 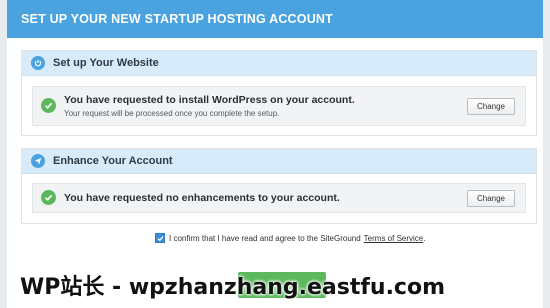 What do you see at coordinates (177, 19) in the screenshot?
I see `page-title: SET UP YOUR NEW STARTUP HOSTING ACCOUNT` at bounding box center [177, 19].